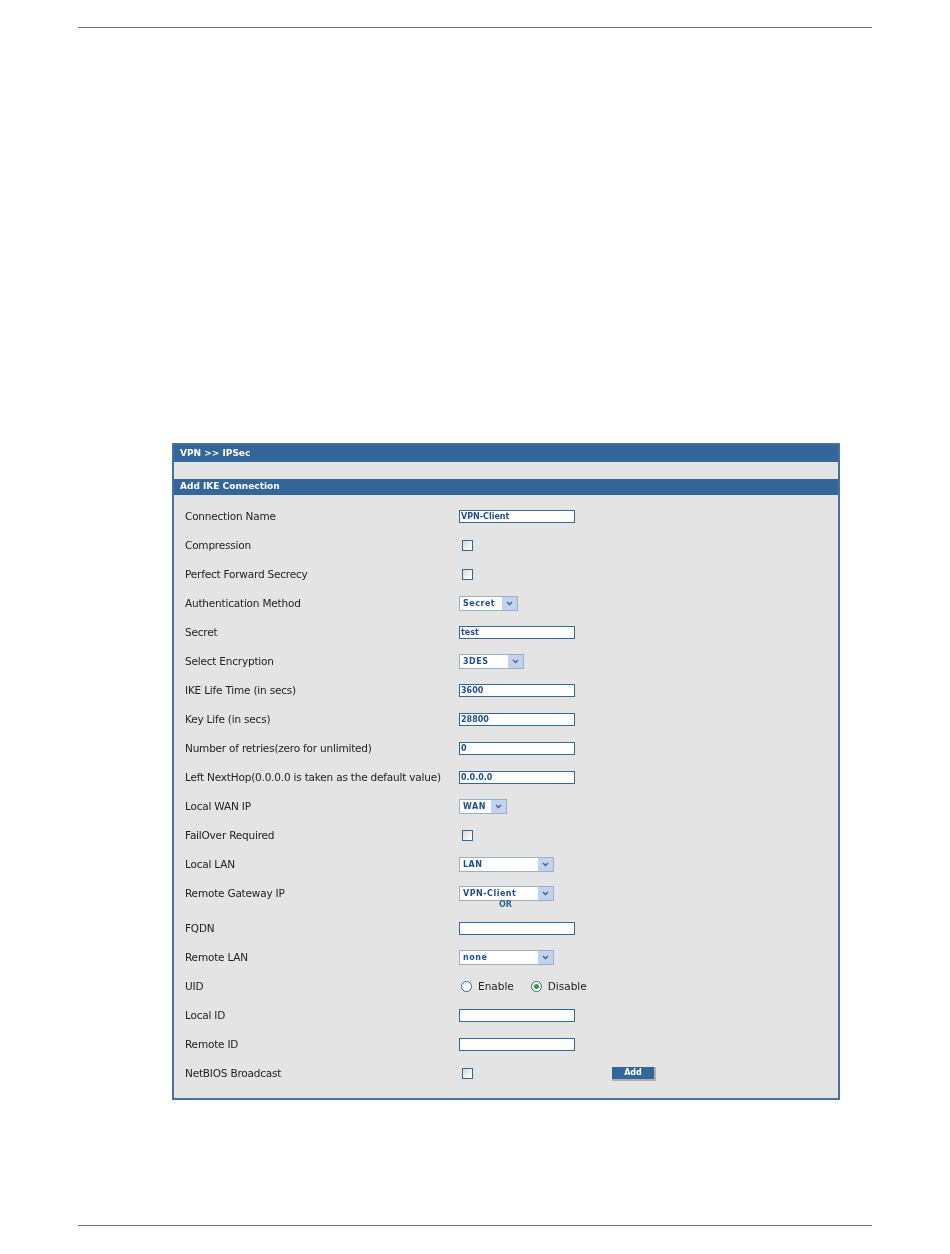 The height and width of the screenshot is (1254, 950). I want to click on add-button: Add, so click(634, 1074).